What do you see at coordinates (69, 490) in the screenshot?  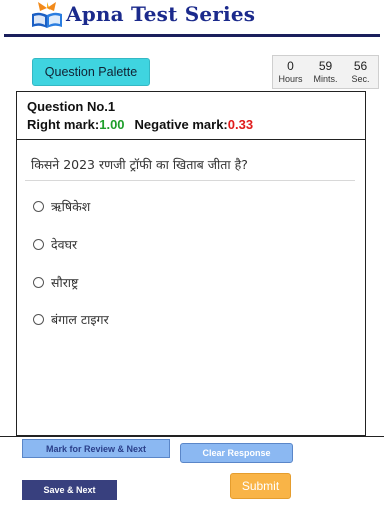 I see `save-next-button: Save & Next` at bounding box center [69, 490].